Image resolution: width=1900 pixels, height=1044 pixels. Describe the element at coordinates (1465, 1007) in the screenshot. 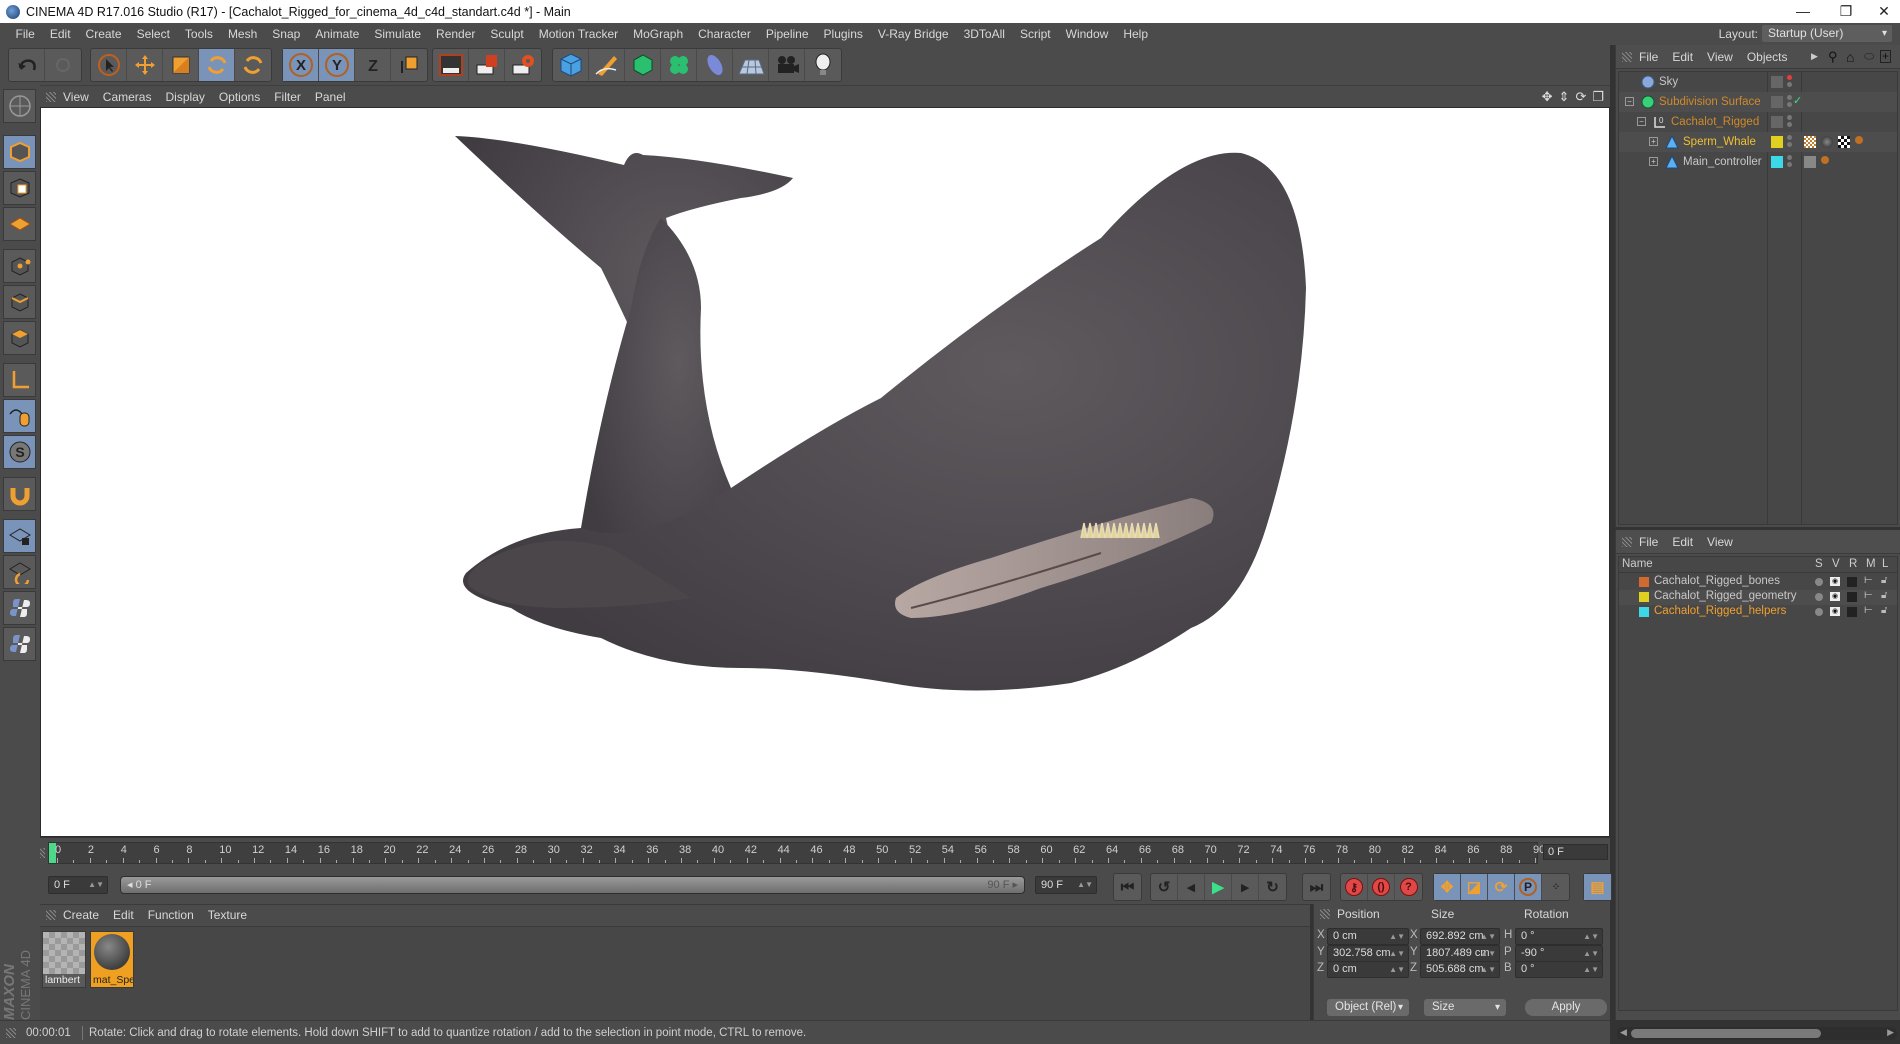

I see `size-mode-dropdown: Size` at that location.